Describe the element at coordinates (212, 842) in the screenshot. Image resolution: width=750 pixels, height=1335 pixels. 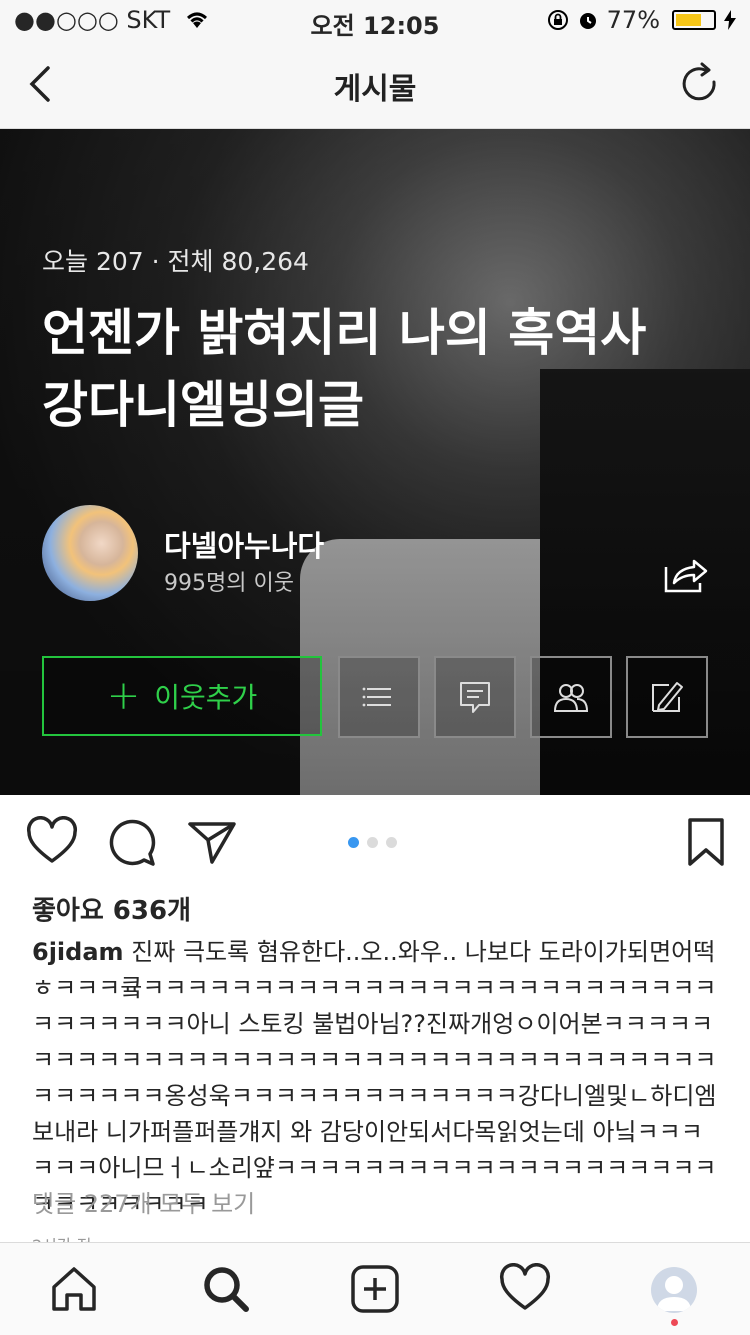
I see `send-icon` at that location.